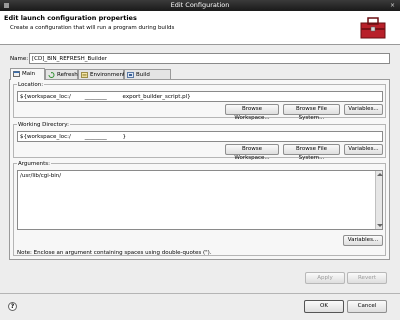 The width and height of the screenshot is (400, 320). I want to click on window-title: Edit Configuration, so click(200, 5).